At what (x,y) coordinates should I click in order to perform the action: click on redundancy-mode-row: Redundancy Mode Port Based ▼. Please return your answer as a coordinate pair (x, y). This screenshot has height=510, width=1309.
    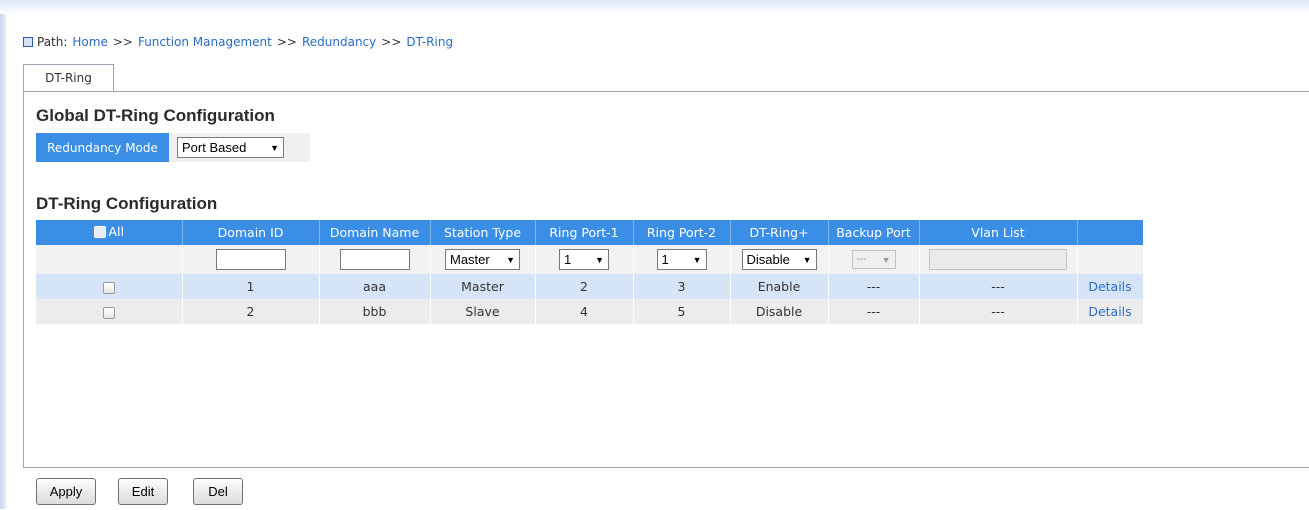
    Looking at the image, I should click on (173, 147).